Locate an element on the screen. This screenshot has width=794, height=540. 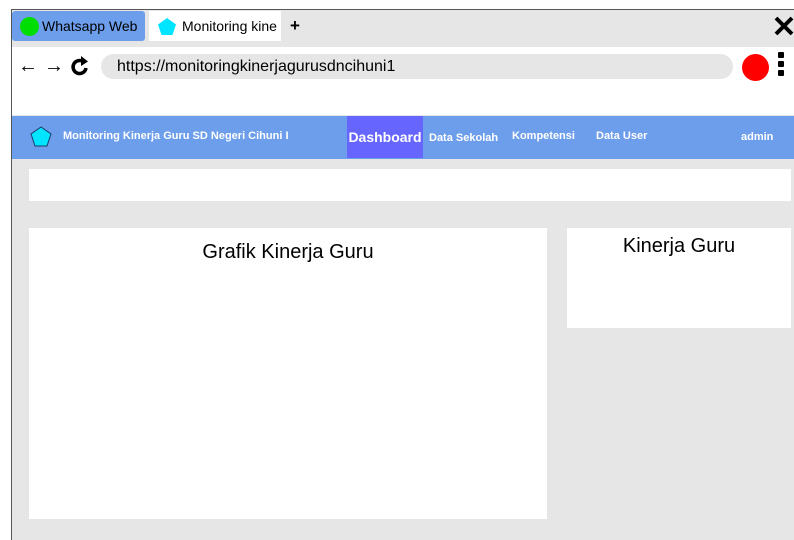
kinerja-card-title: Kinerja Guru is located at coordinates (679, 246).